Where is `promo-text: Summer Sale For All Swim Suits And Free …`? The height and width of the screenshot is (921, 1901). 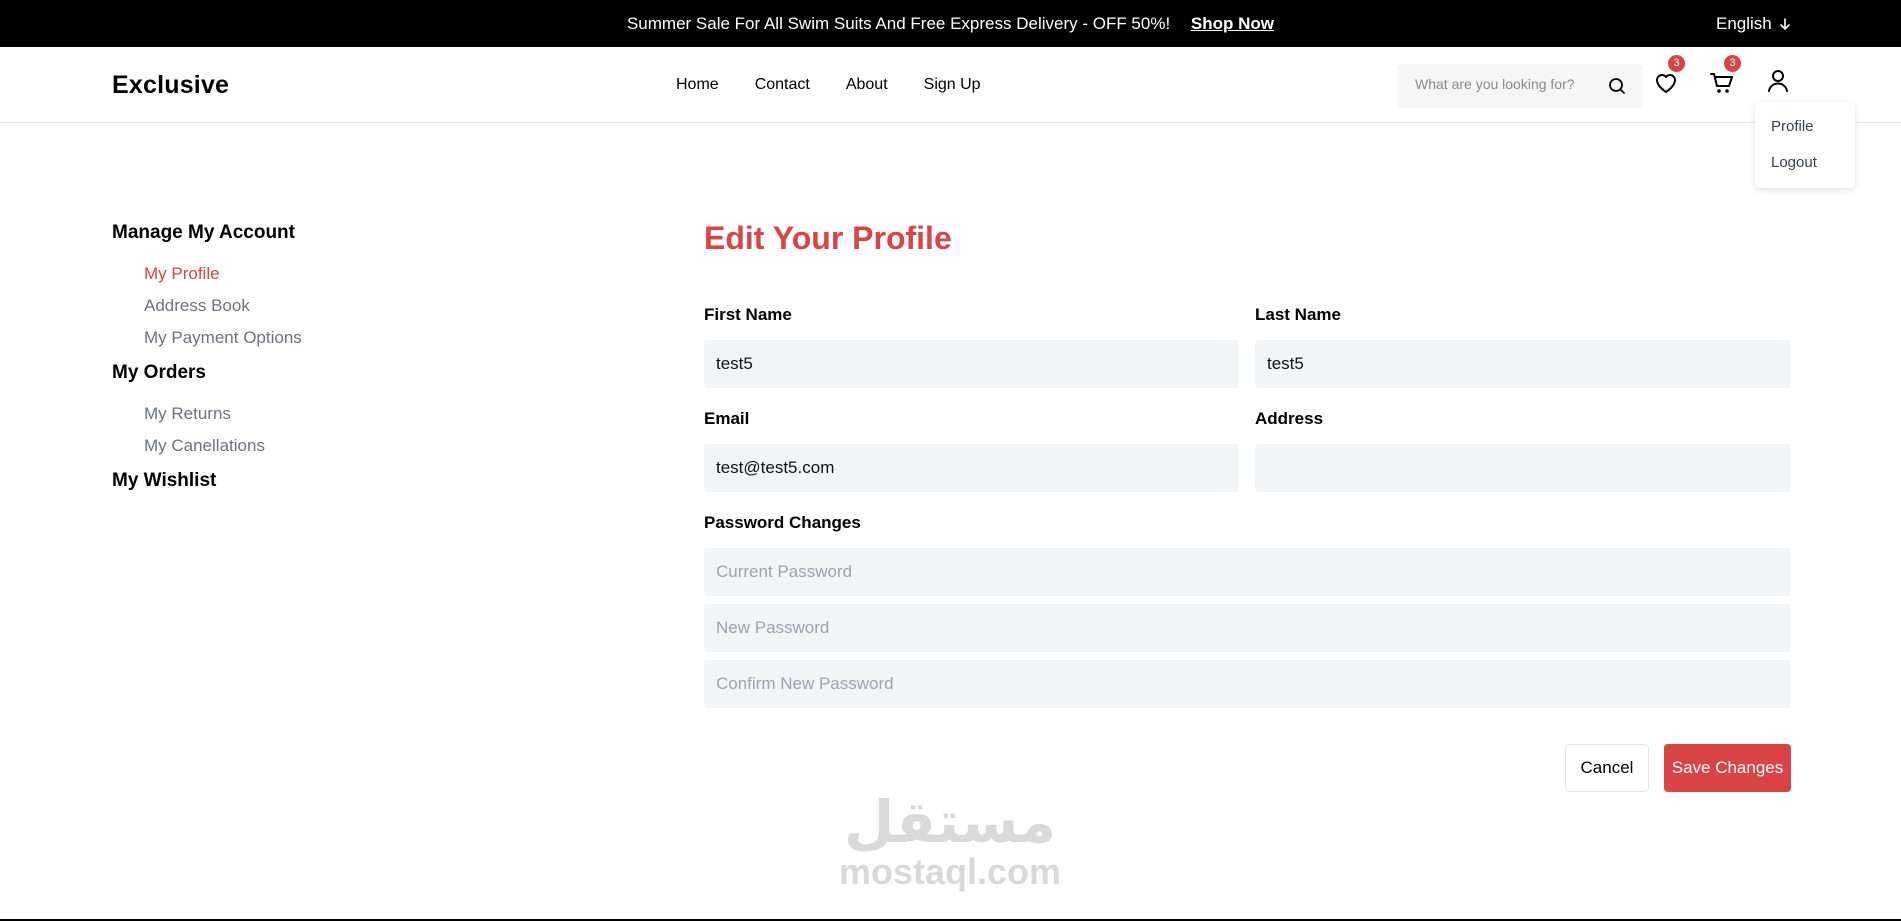 promo-text: Summer Sale For All Swim Suits And Free … is located at coordinates (898, 23).